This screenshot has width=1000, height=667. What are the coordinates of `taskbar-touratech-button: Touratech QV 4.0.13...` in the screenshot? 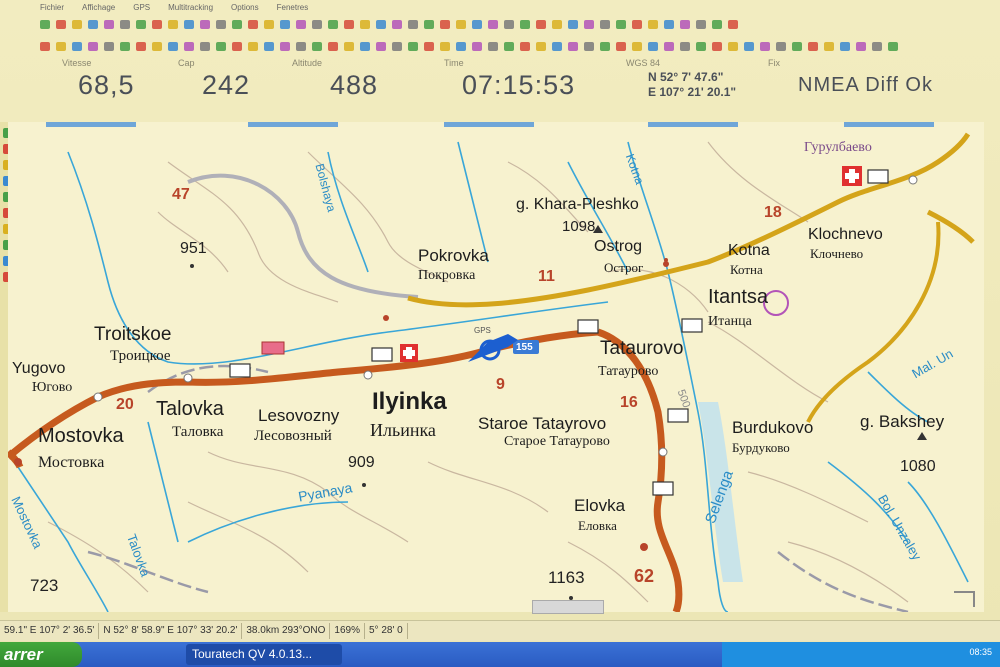 It's located at (264, 654).